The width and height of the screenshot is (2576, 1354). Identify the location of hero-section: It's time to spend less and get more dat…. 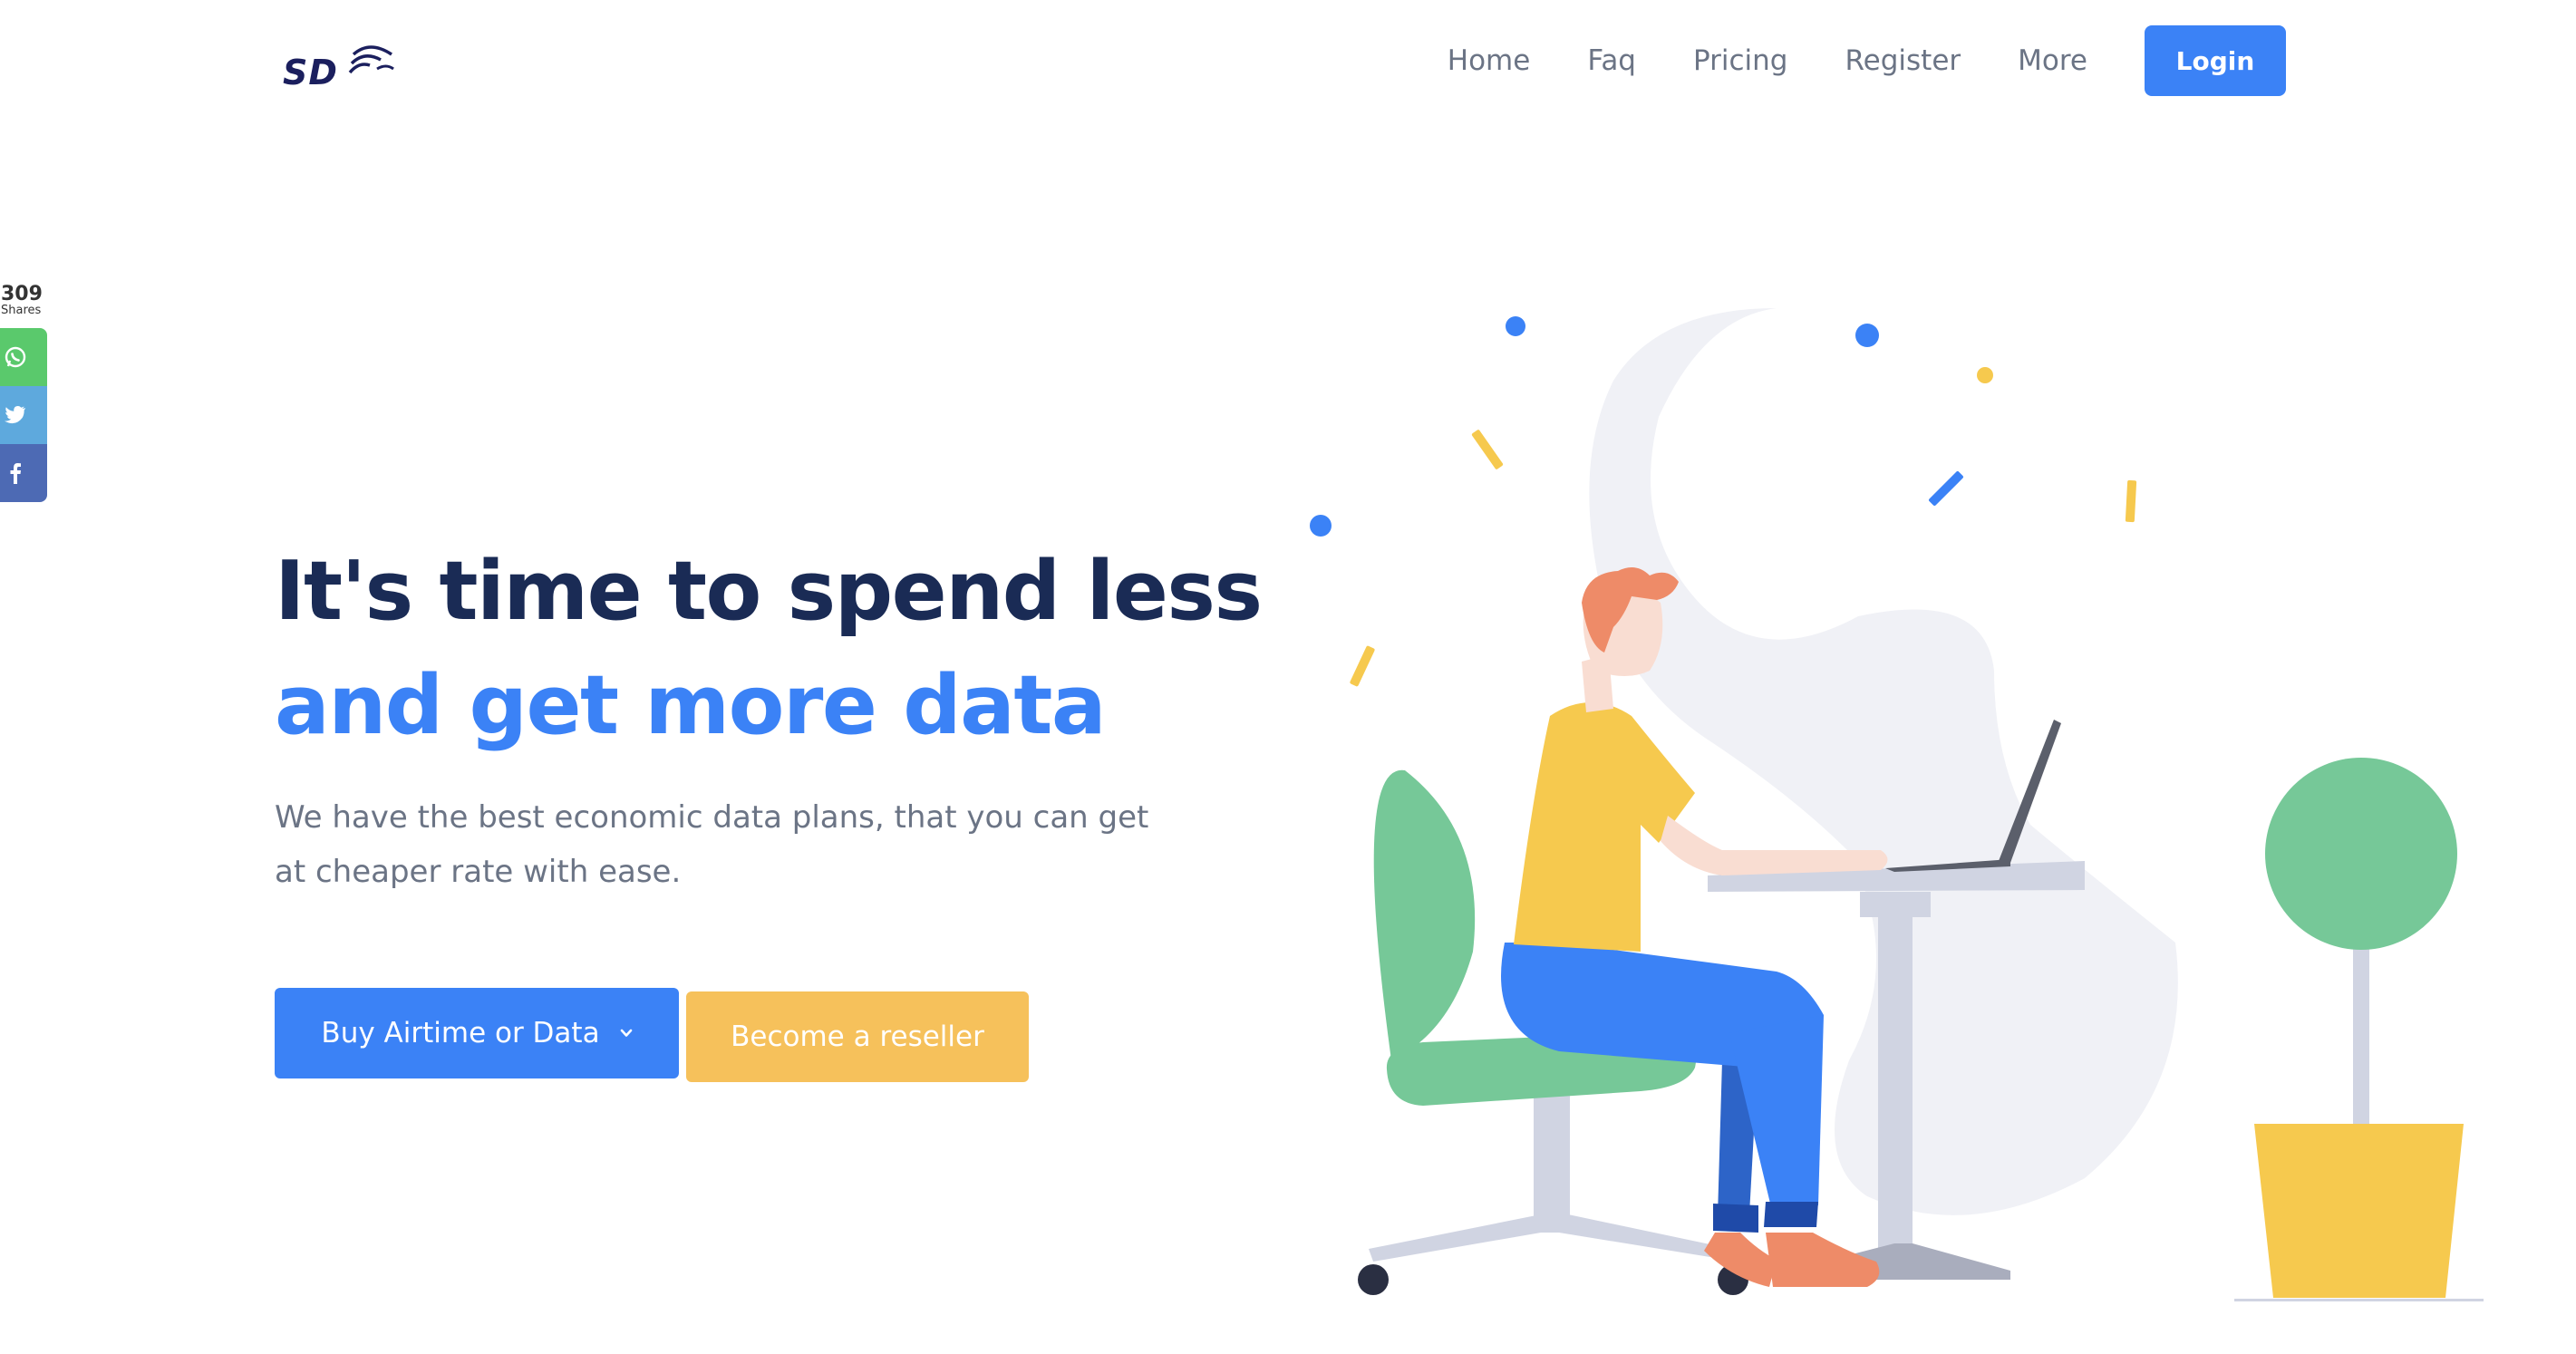
(773, 717).